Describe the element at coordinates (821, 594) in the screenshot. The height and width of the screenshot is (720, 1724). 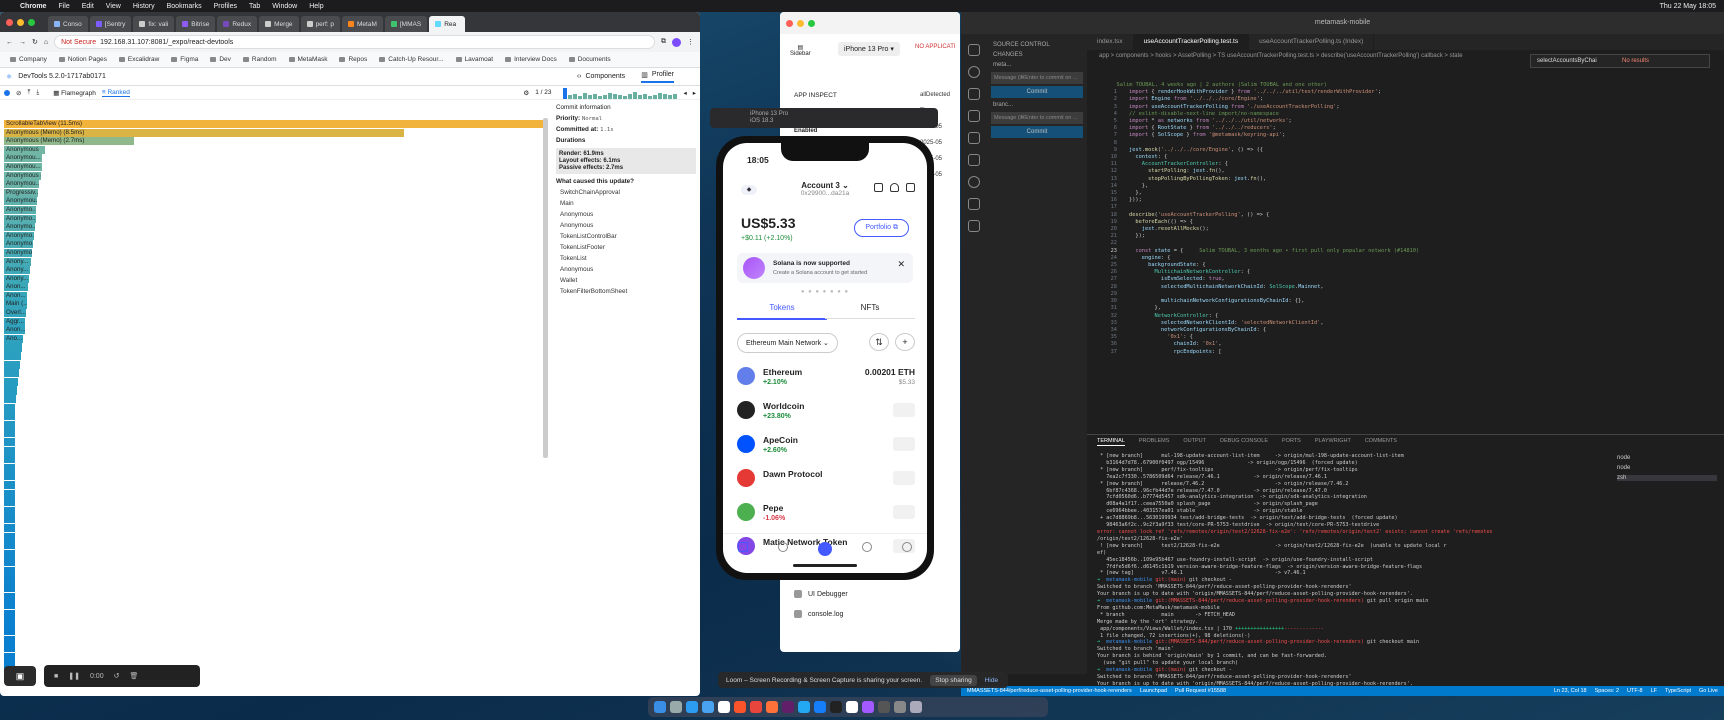
I see `ui-debugger-item: UI Debugger` at that location.